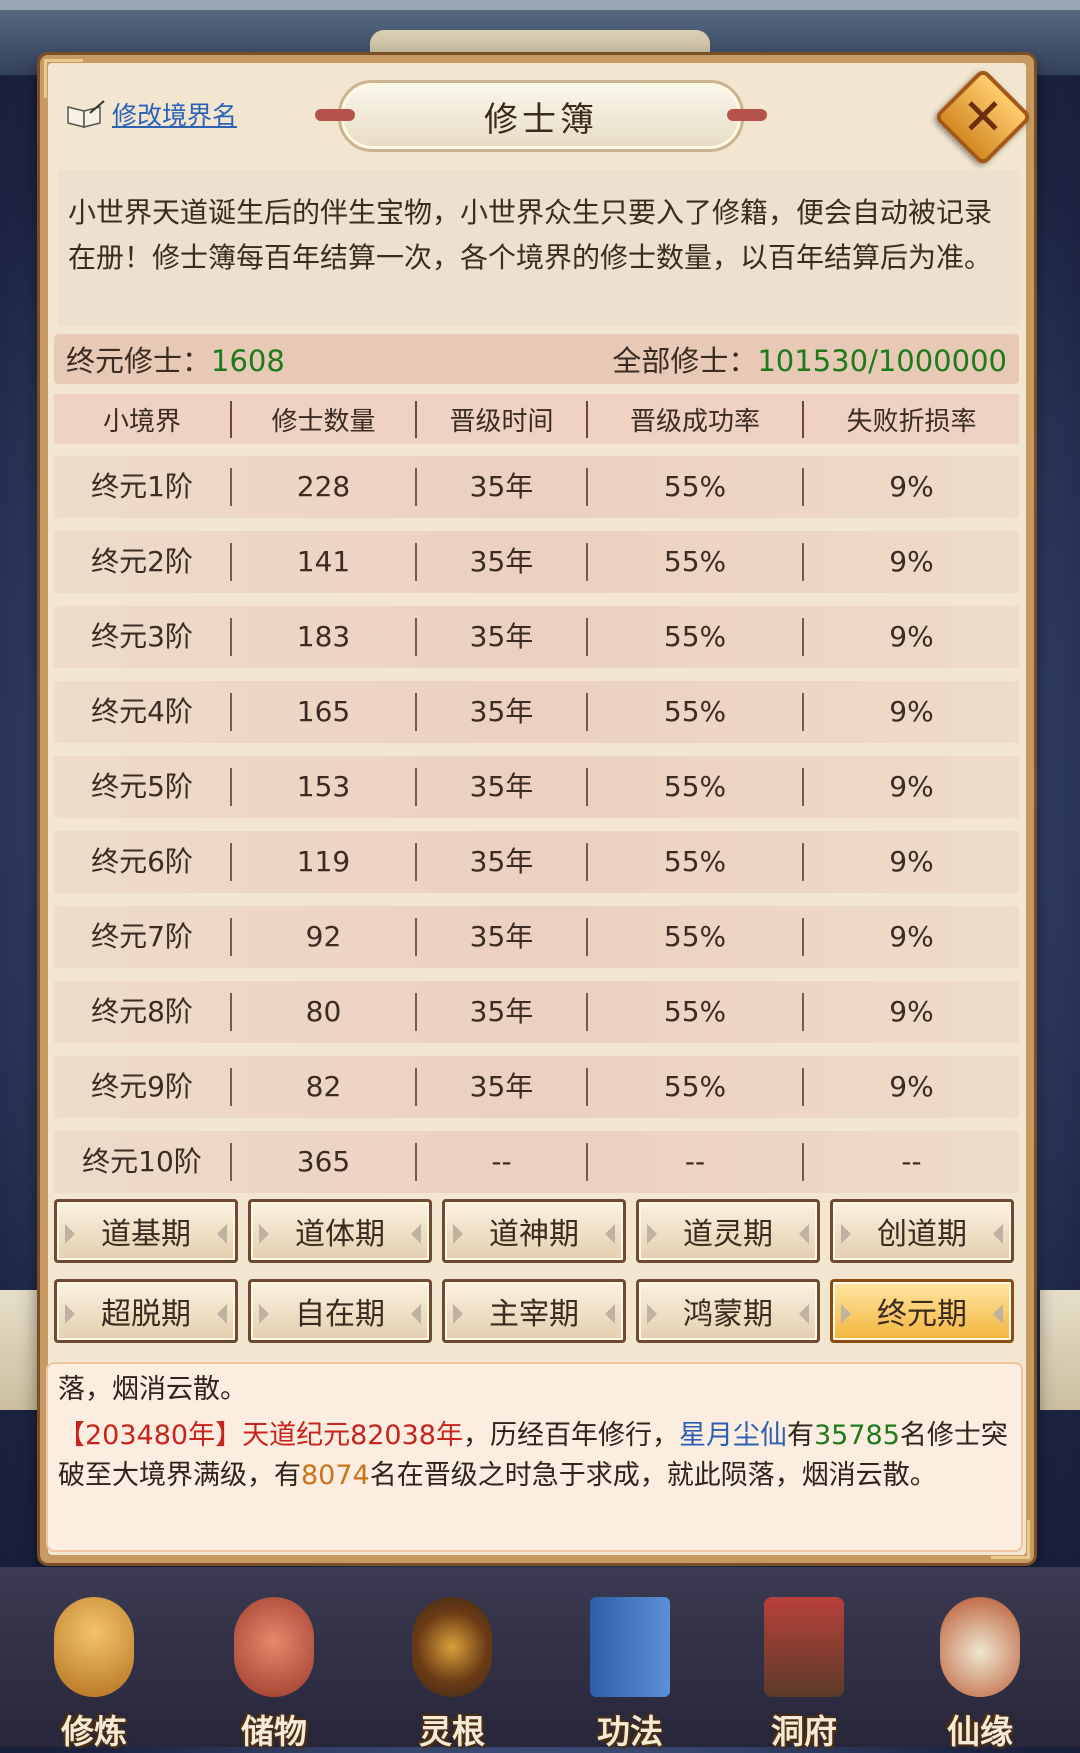  Describe the element at coordinates (324, 1162) in the screenshot. I see `cell-count: 365` at that location.